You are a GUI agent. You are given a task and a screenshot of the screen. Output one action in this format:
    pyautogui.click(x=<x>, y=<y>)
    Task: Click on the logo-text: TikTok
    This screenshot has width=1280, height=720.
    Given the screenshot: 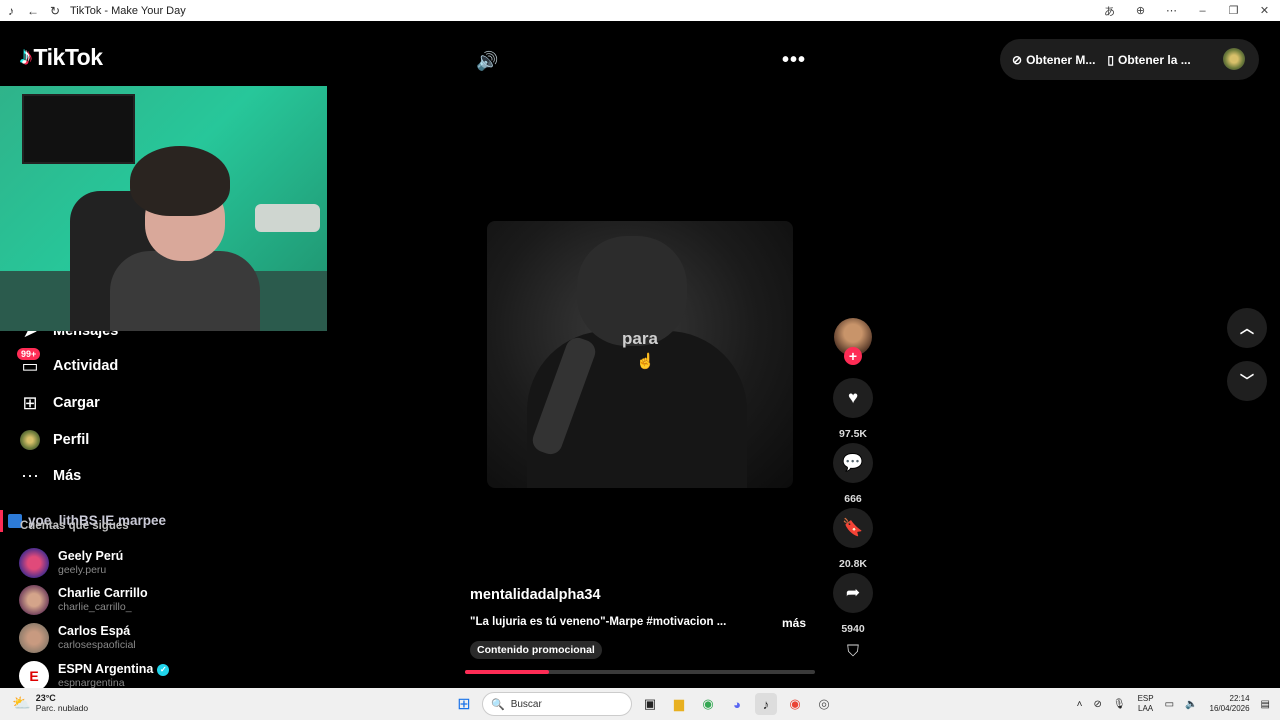 What is the action you would take?
    pyautogui.click(x=68, y=56)
    